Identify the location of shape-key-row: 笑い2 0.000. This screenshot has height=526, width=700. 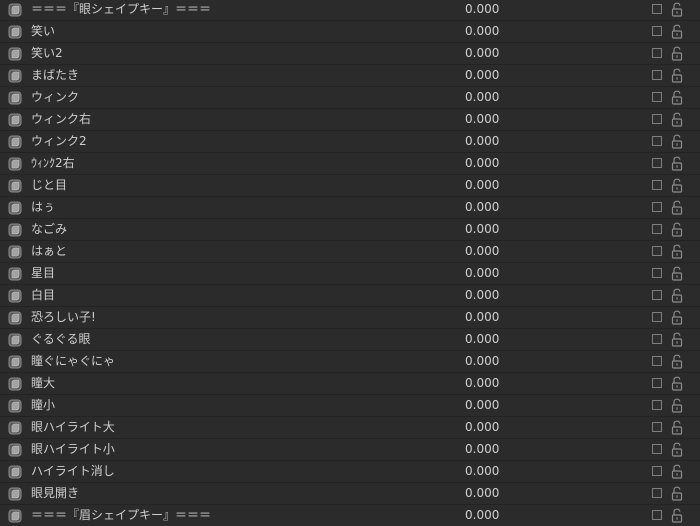
(350, 54).